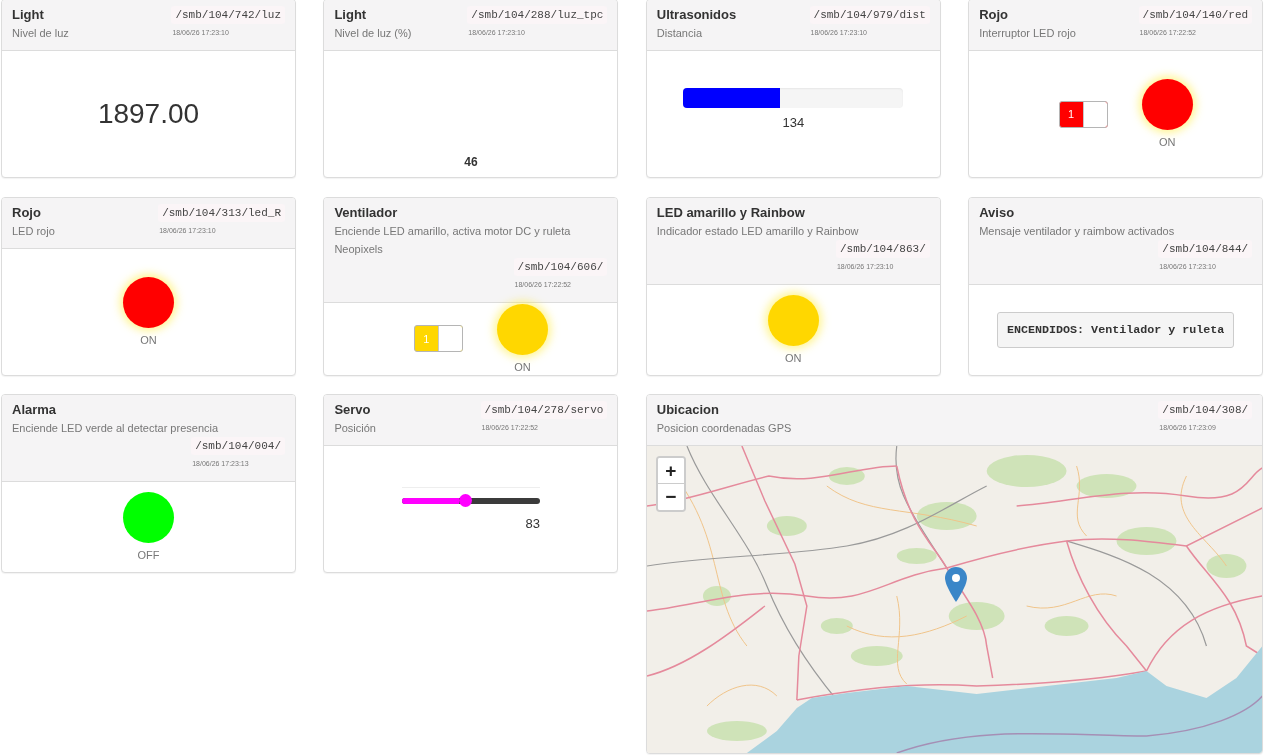  What do you see at coordinates (352, 410) in the screenshot?
I see `card-title: Servo` at bounding box center [352, 410].